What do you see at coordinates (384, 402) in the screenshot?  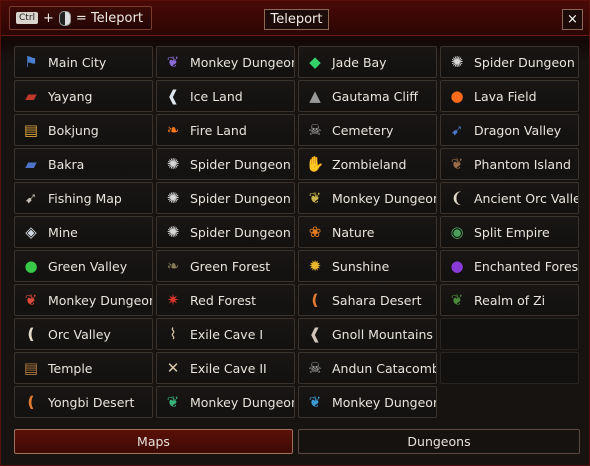 I see `location-label: Monkey Dungeon V` at bounding box center [384, 402].